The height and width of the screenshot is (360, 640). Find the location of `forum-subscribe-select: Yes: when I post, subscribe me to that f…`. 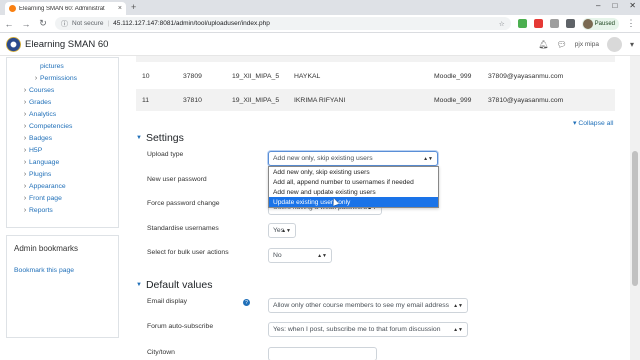

forum-subscribe-select: Yes: when I post, subscribe me to that f… is located at coordinates (368, 329).